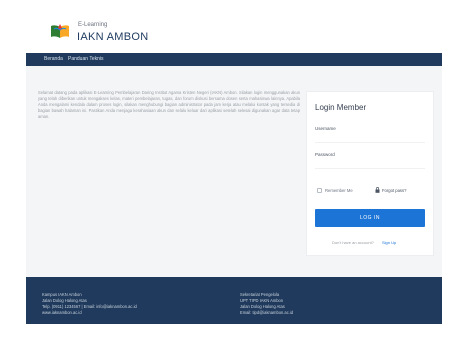 The height and width of the screenshot is (337, 460). What do you see at coordinates (60, 31) in the screenshot?
I see `book-icon` at bounding box center [60, 31].